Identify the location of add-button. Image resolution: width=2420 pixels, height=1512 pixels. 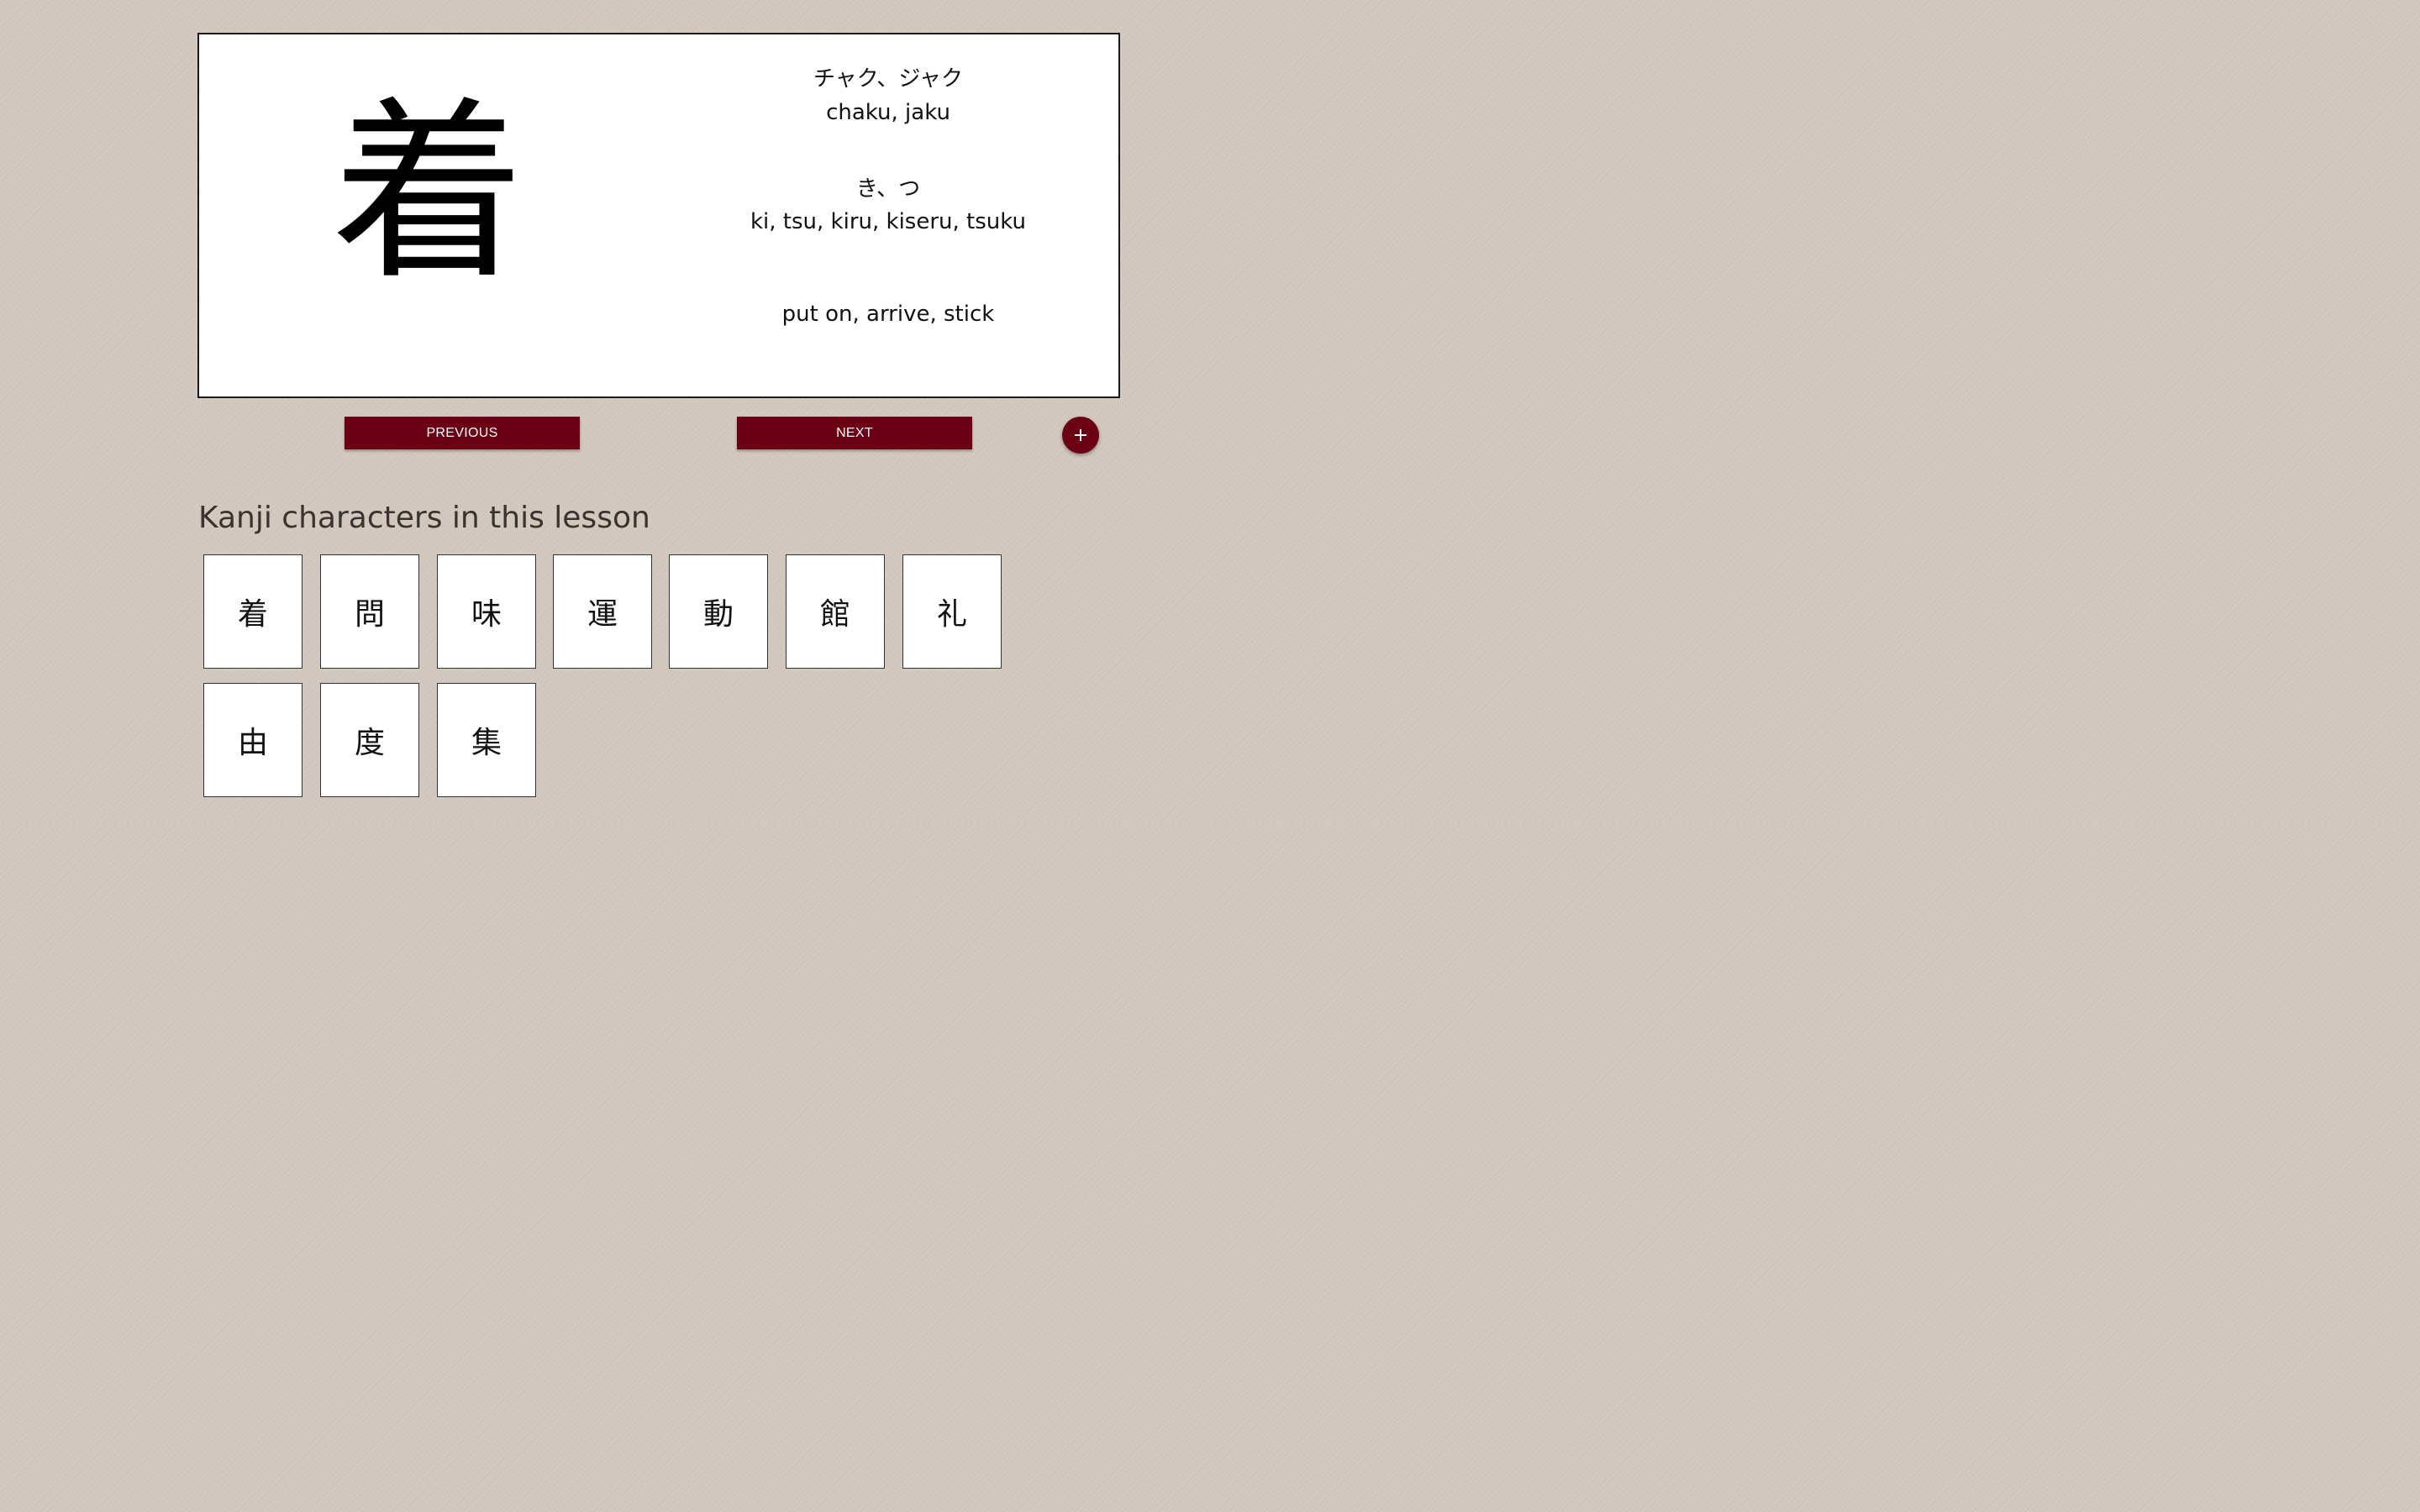
(1080, 435).